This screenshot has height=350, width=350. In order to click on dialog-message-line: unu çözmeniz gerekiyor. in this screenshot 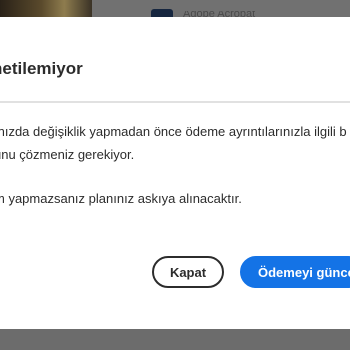, I will do `click(67, 154)`.